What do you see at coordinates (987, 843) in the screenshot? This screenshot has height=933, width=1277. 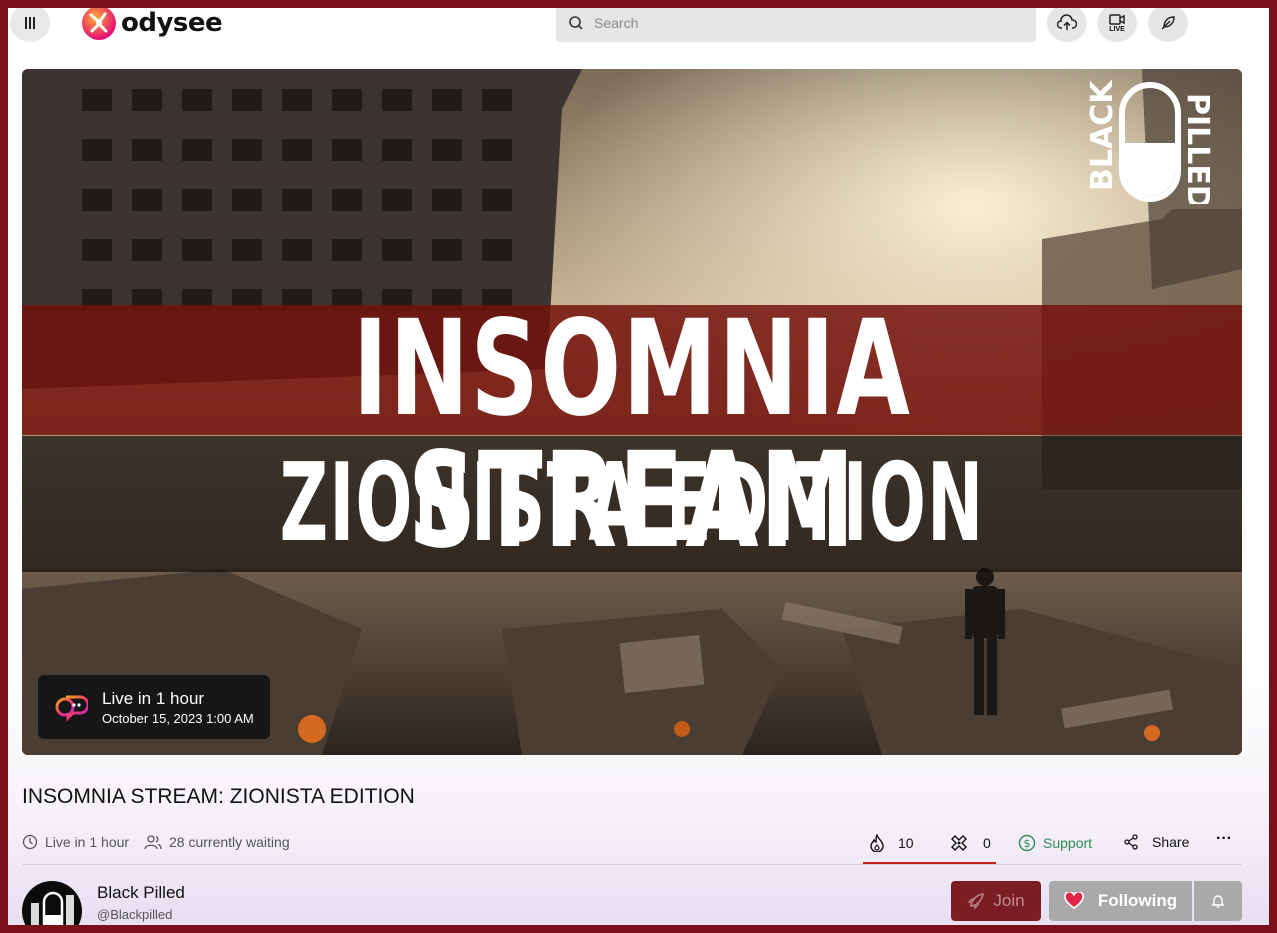 I see `slime-count: 0` at bounding box center [987, 843].